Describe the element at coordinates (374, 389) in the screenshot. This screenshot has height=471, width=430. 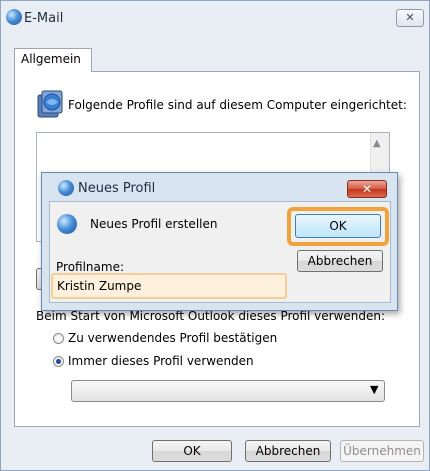
I see `chevron-down-icon: ▼` at that location.